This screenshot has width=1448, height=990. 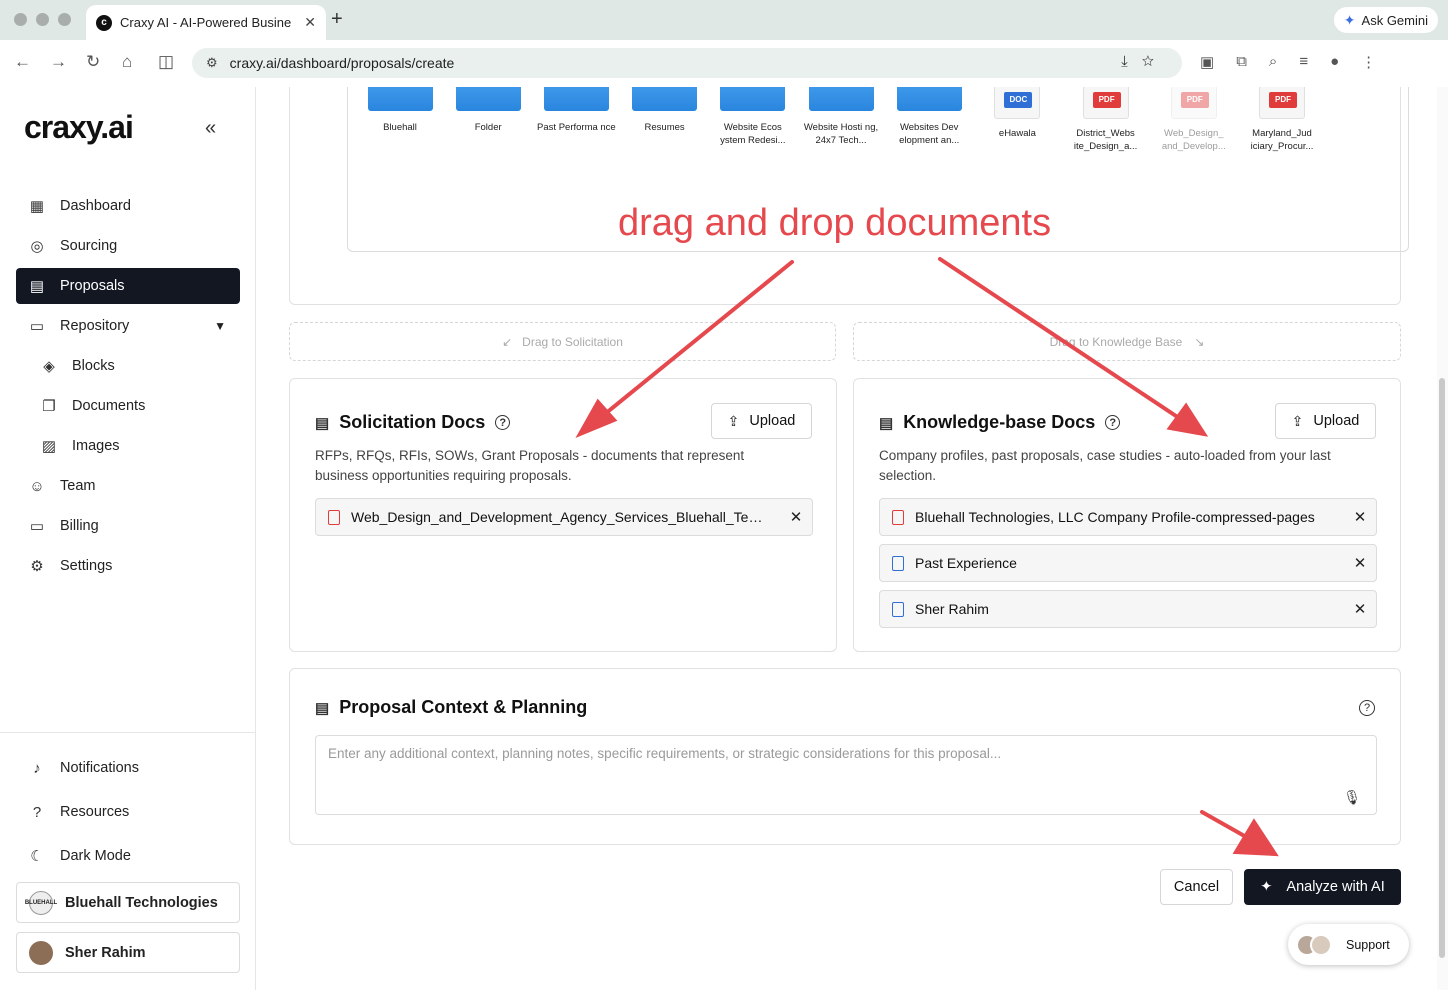 What do you see at coordinates (1061, 339) in the screenshot?
I see `arrow-to-knowledge` at bounding box center [1061, 339].